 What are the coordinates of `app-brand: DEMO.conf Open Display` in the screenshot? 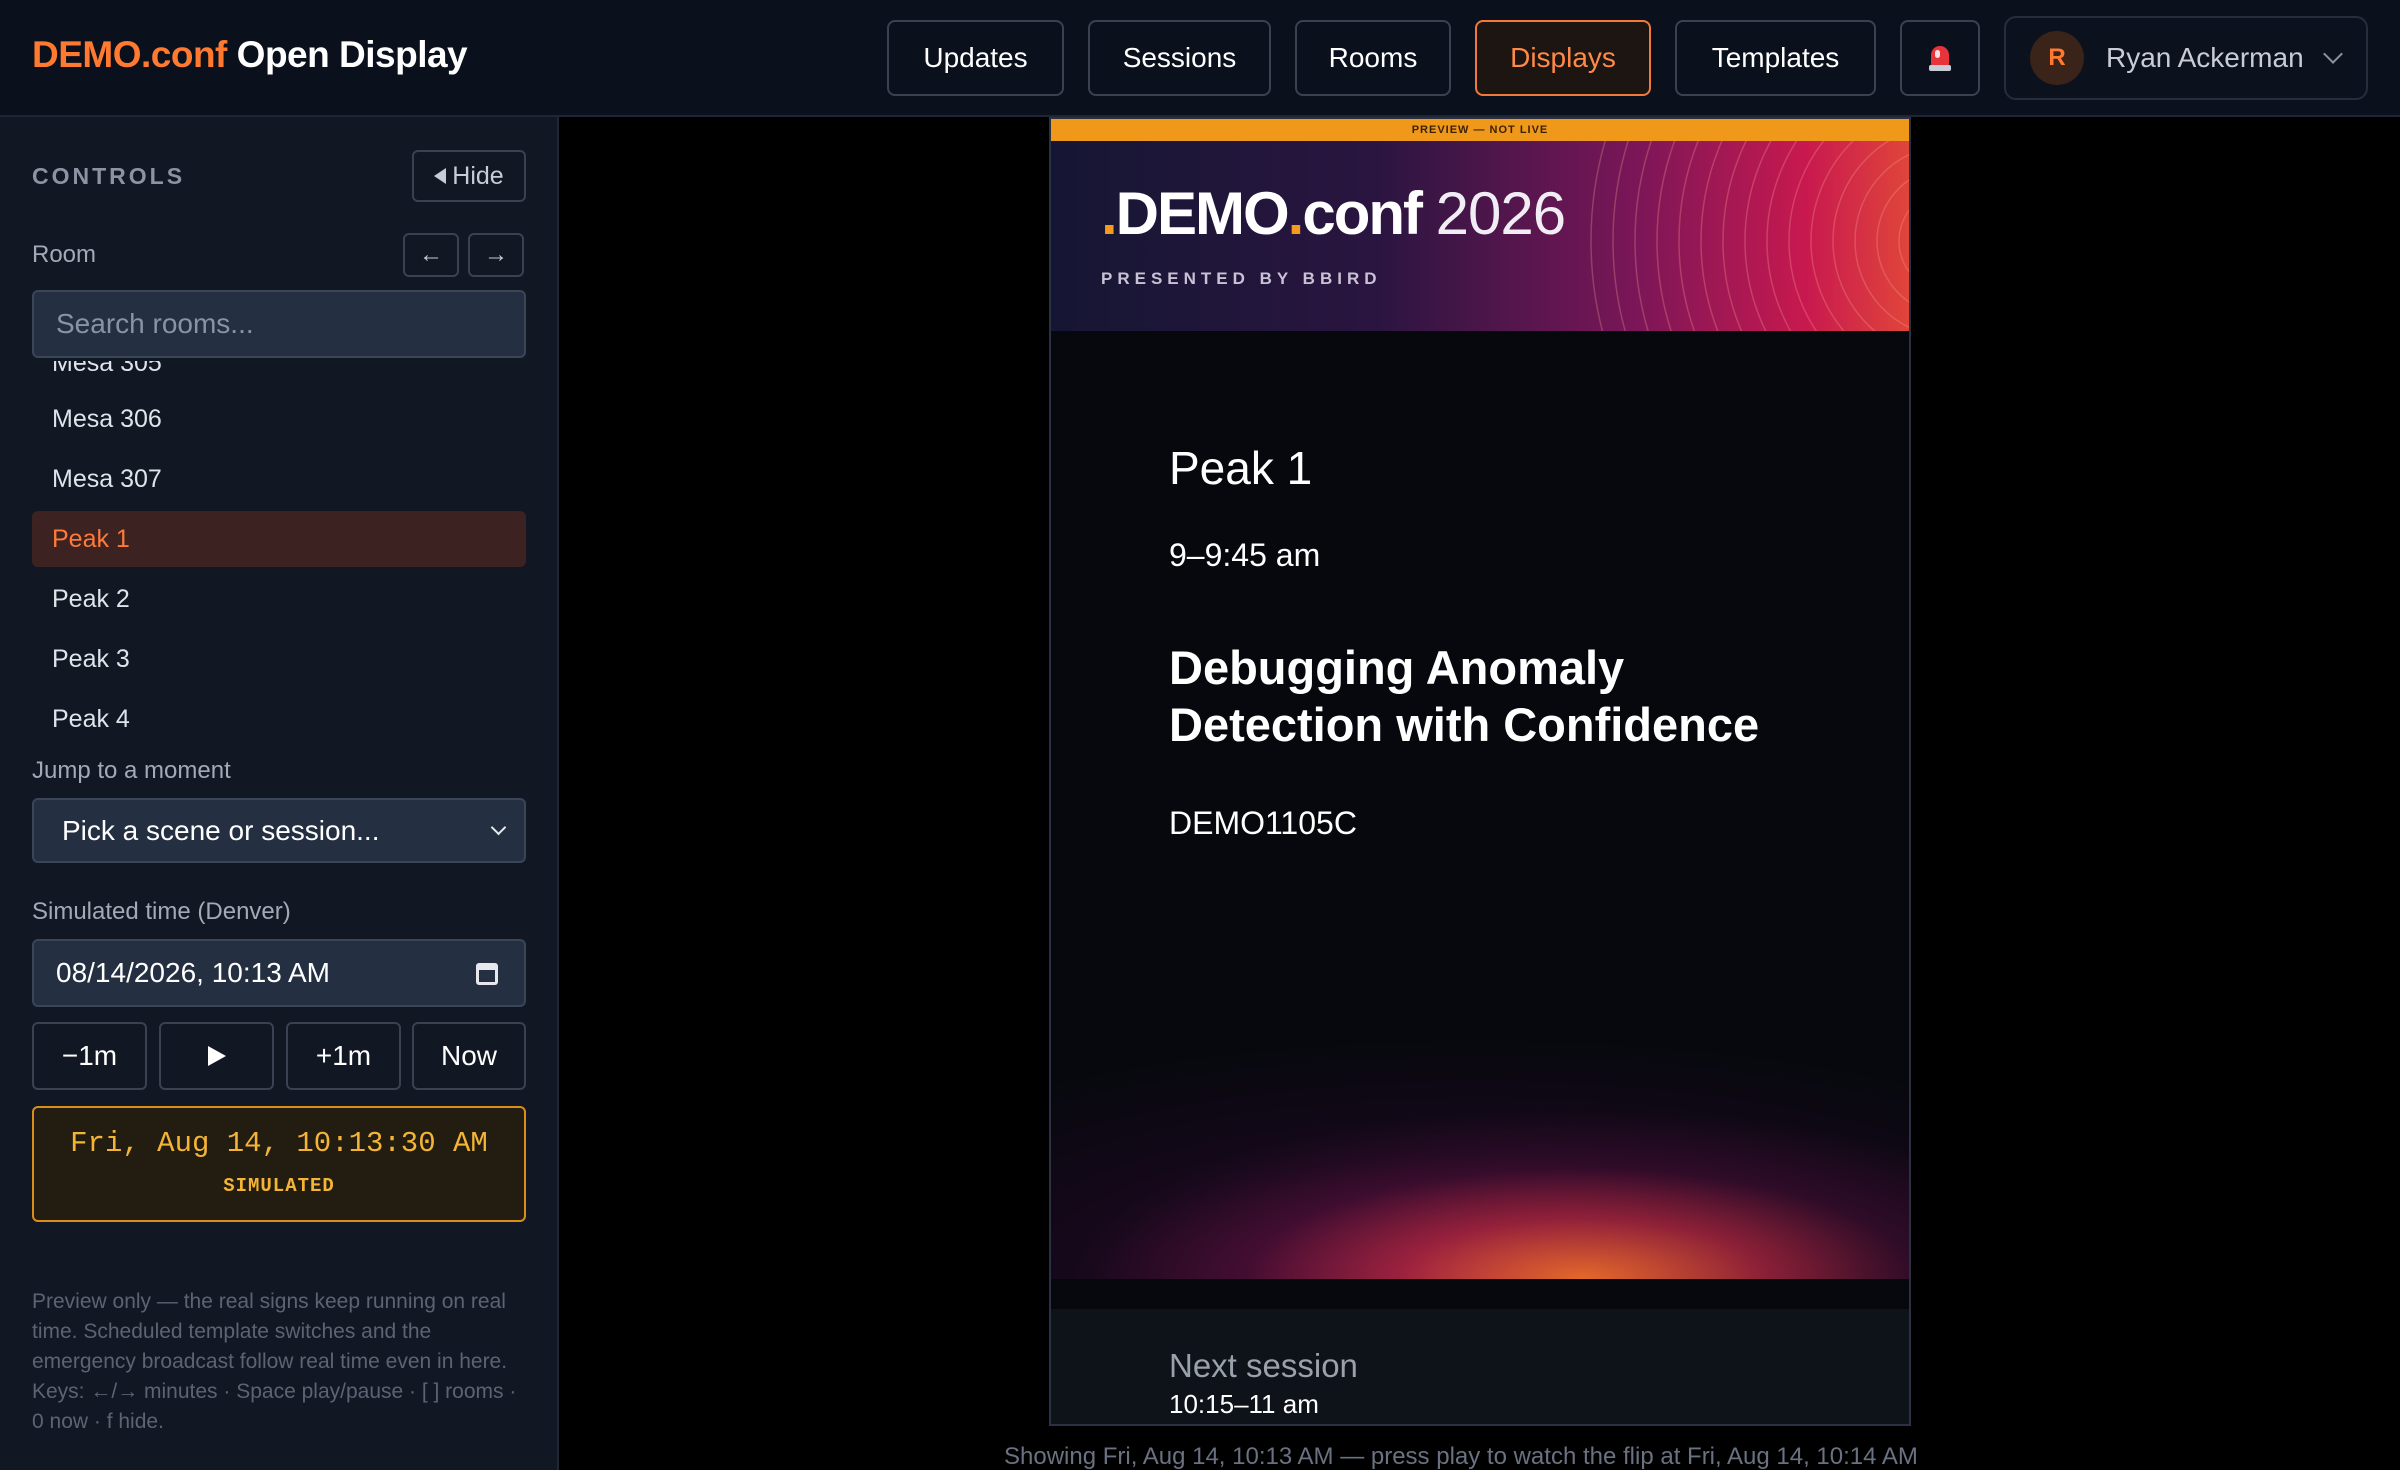 It's located at (250, 55).